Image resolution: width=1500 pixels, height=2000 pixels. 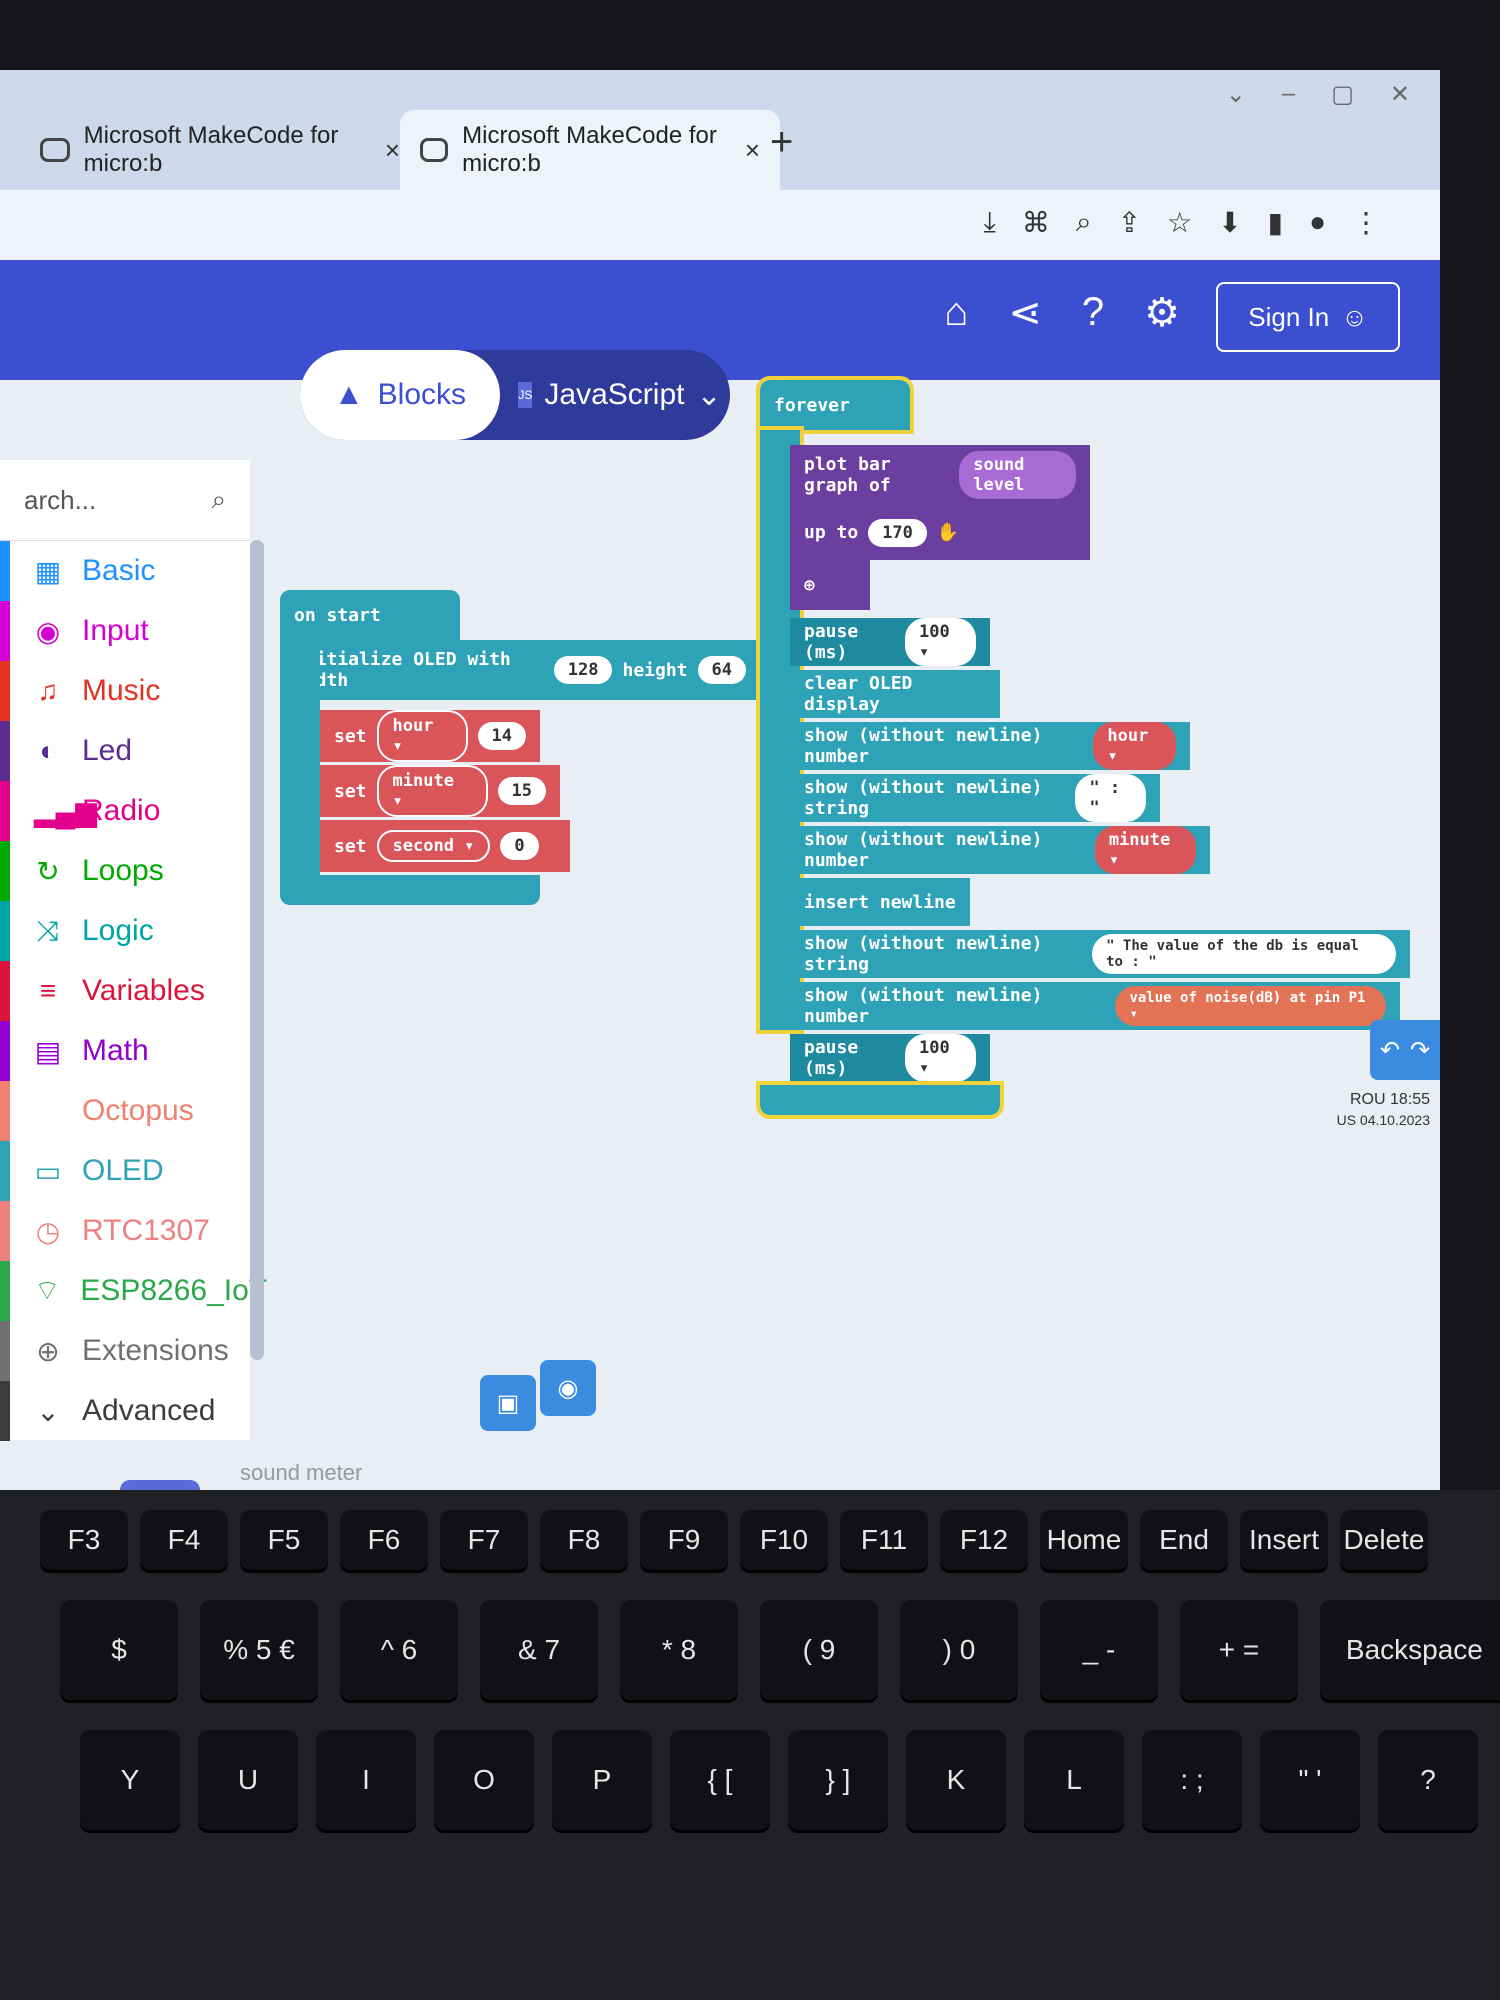 I want to click on function-key-3: F6, so click(x=384, y=1540).